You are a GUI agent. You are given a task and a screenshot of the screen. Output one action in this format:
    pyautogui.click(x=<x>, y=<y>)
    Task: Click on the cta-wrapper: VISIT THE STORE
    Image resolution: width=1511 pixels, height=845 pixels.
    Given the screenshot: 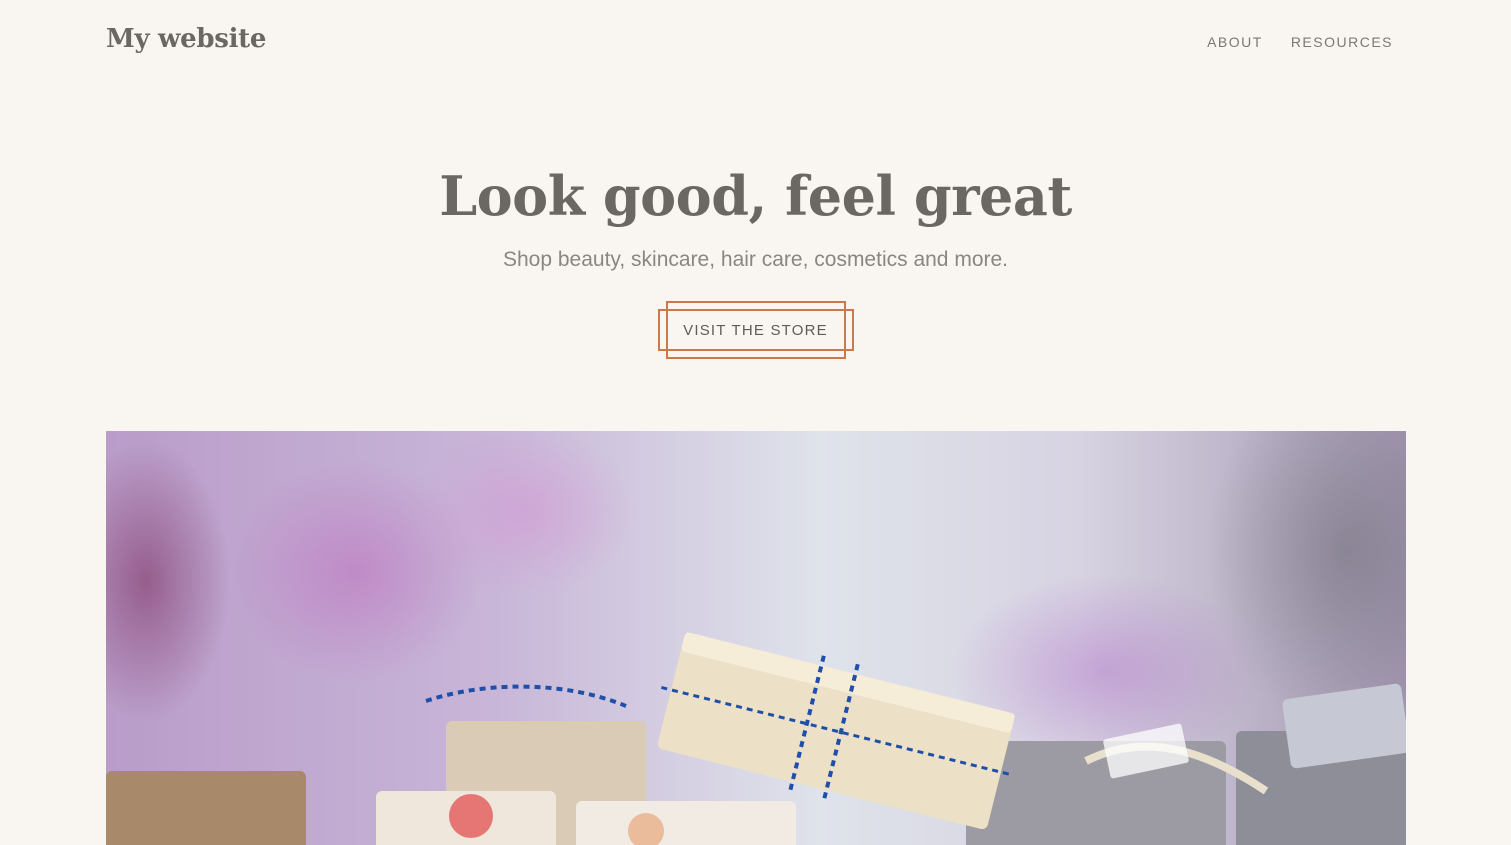 What is the action you would take?
    pyautogui.click(x=755, y=331)
    